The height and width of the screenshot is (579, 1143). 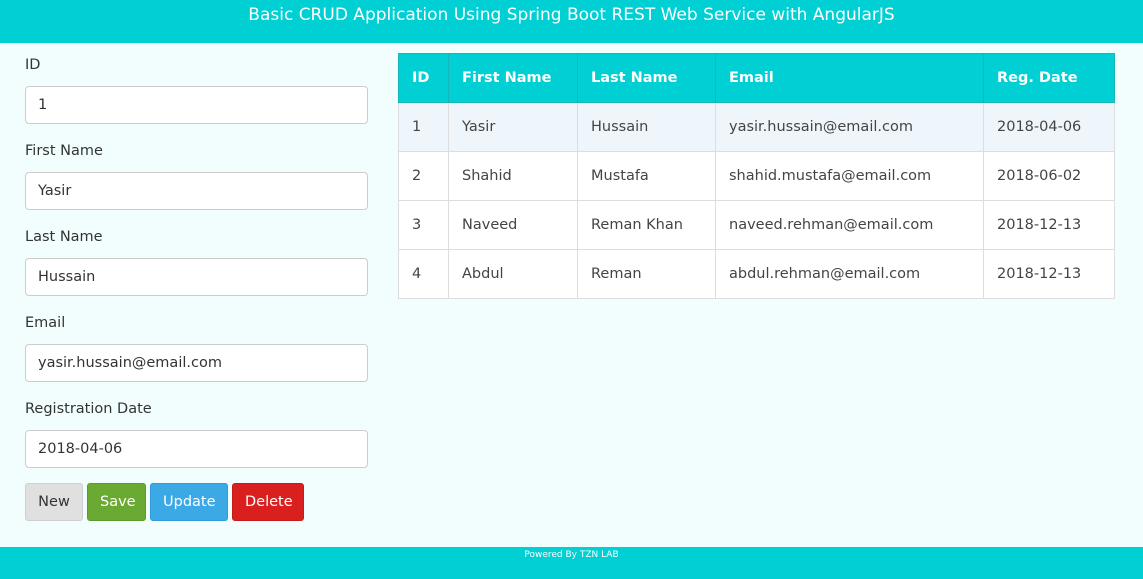 I want to click on registration-date-label: Registration Date, so click(x=88, y=409).